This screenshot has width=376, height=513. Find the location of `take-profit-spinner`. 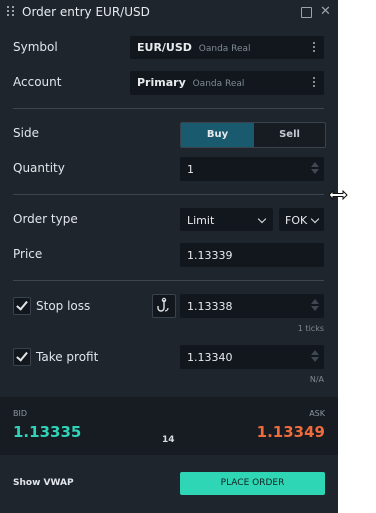

take-profit-spinner is located at coordinates (315, 356).